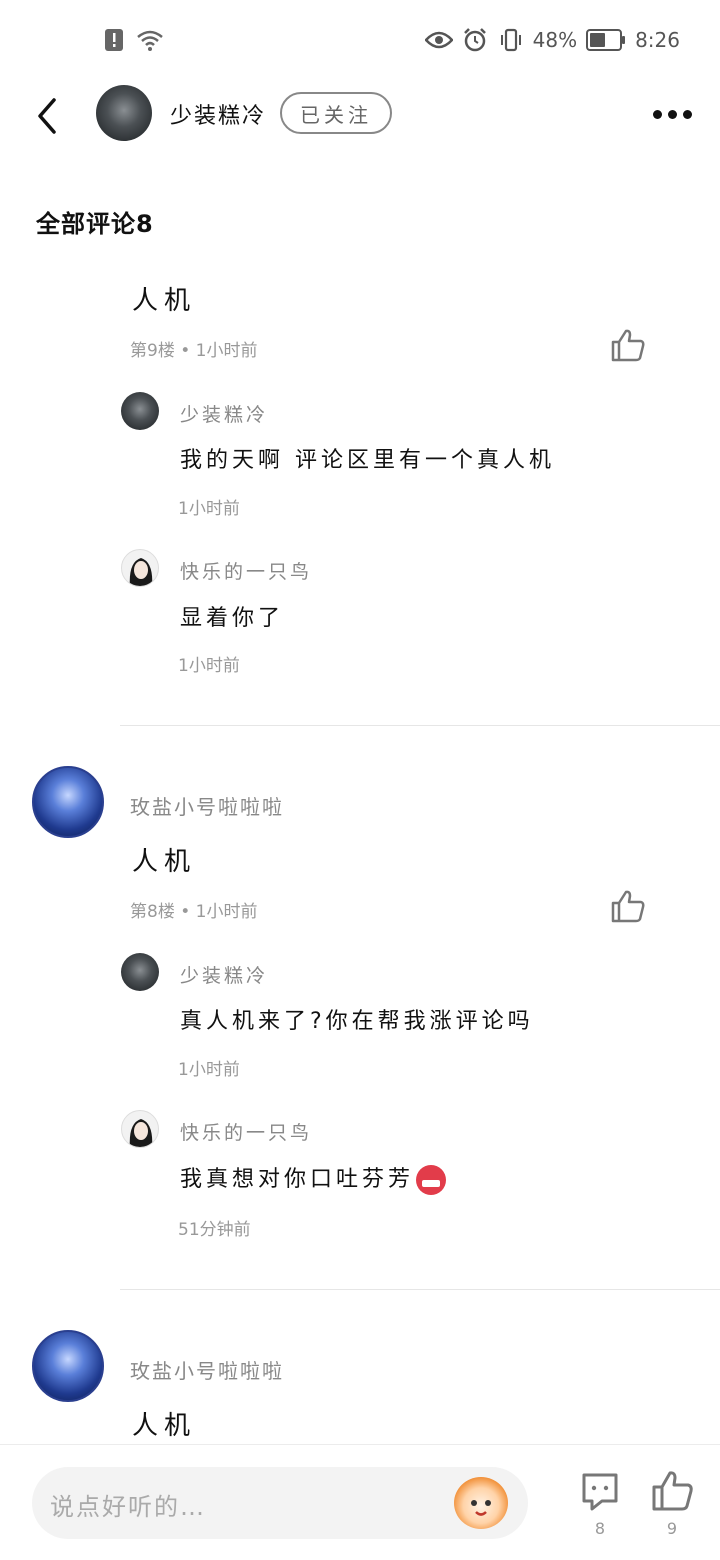 The image size is (720, 1560). I want to click on comment-count: 8, so click(600, 1528).